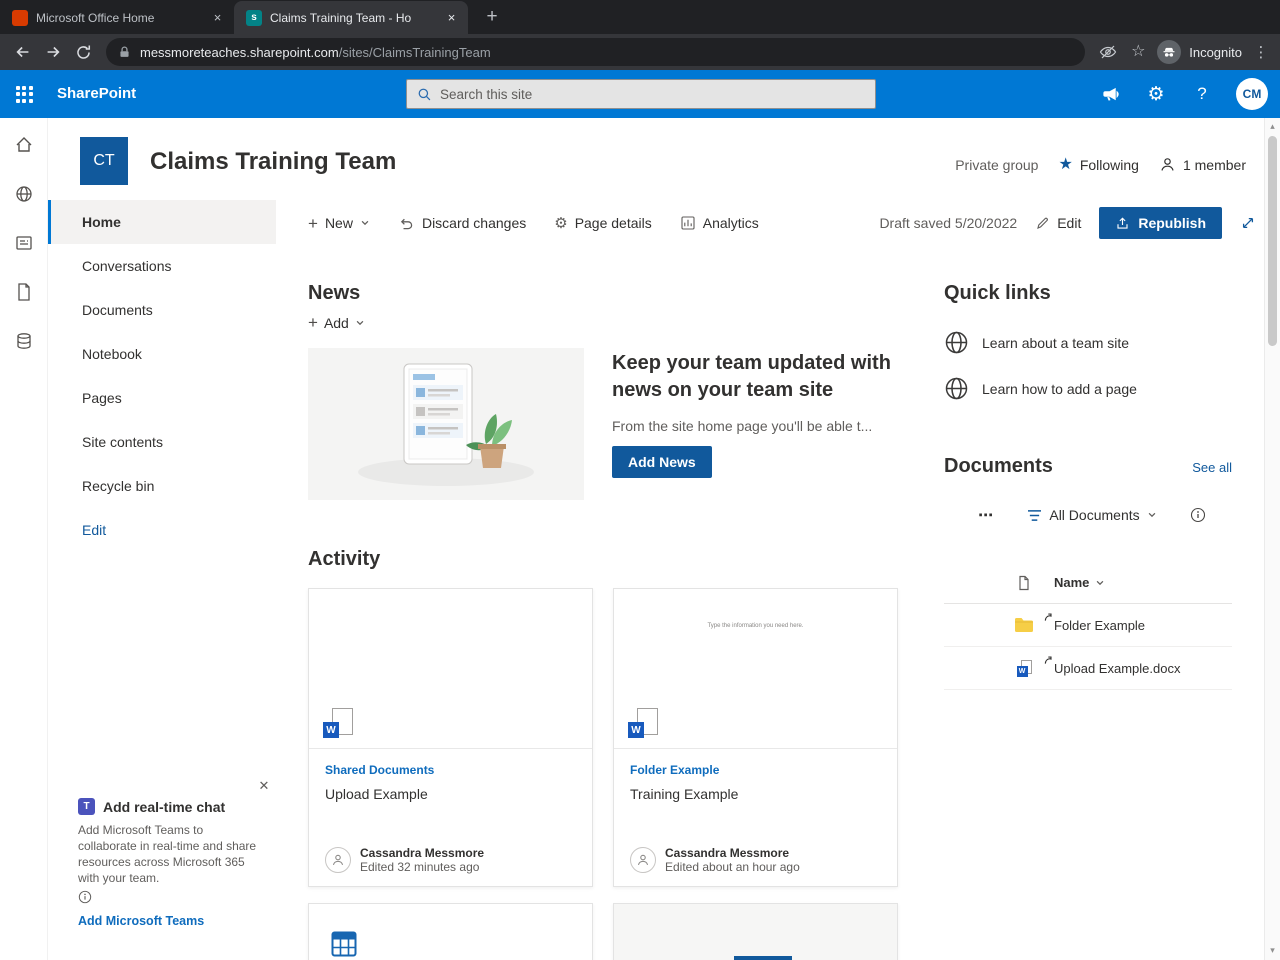  I want to click on browser-tab-sharepoint: s Claims Training Team - Ho ×, so click(351, 17).